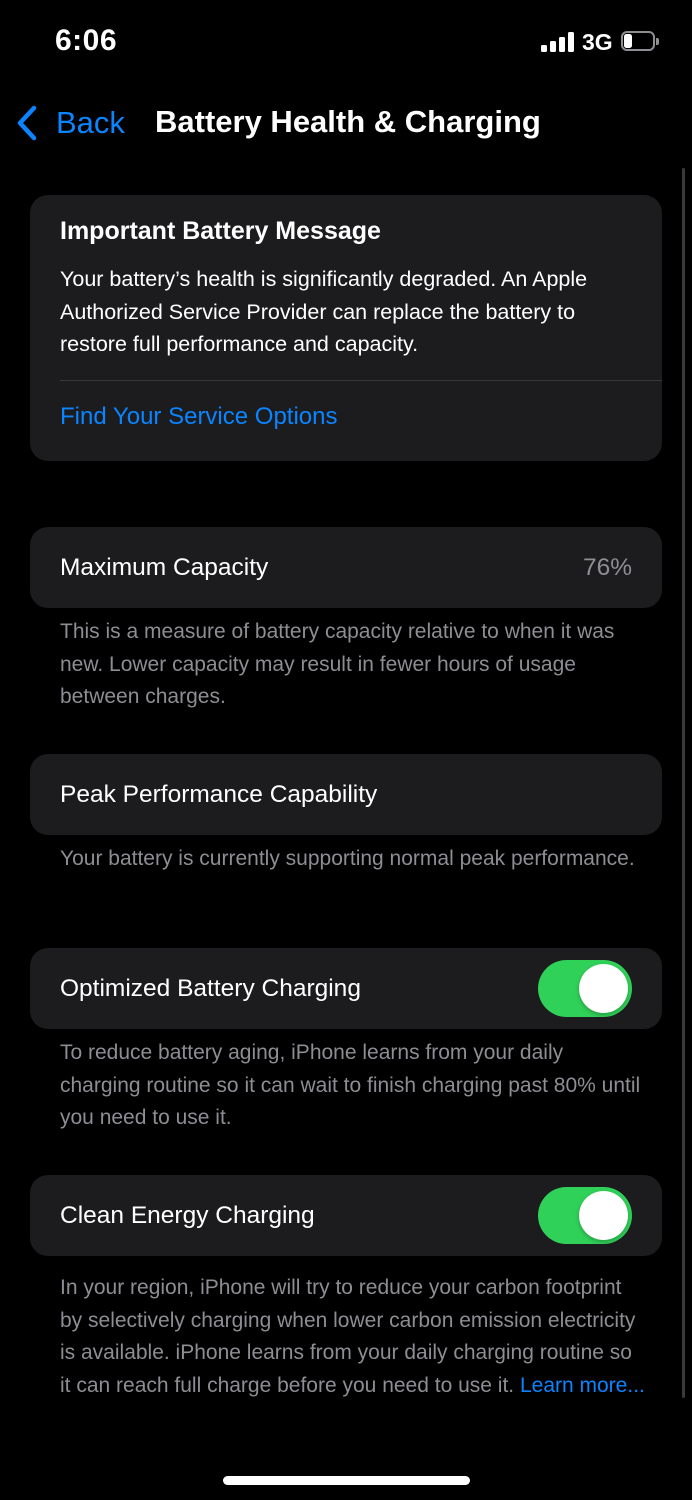 This screenshot has height=1500, width=692. I want to click on optimized-charging-row: Optimized Battery Charging, so click(346, 988).